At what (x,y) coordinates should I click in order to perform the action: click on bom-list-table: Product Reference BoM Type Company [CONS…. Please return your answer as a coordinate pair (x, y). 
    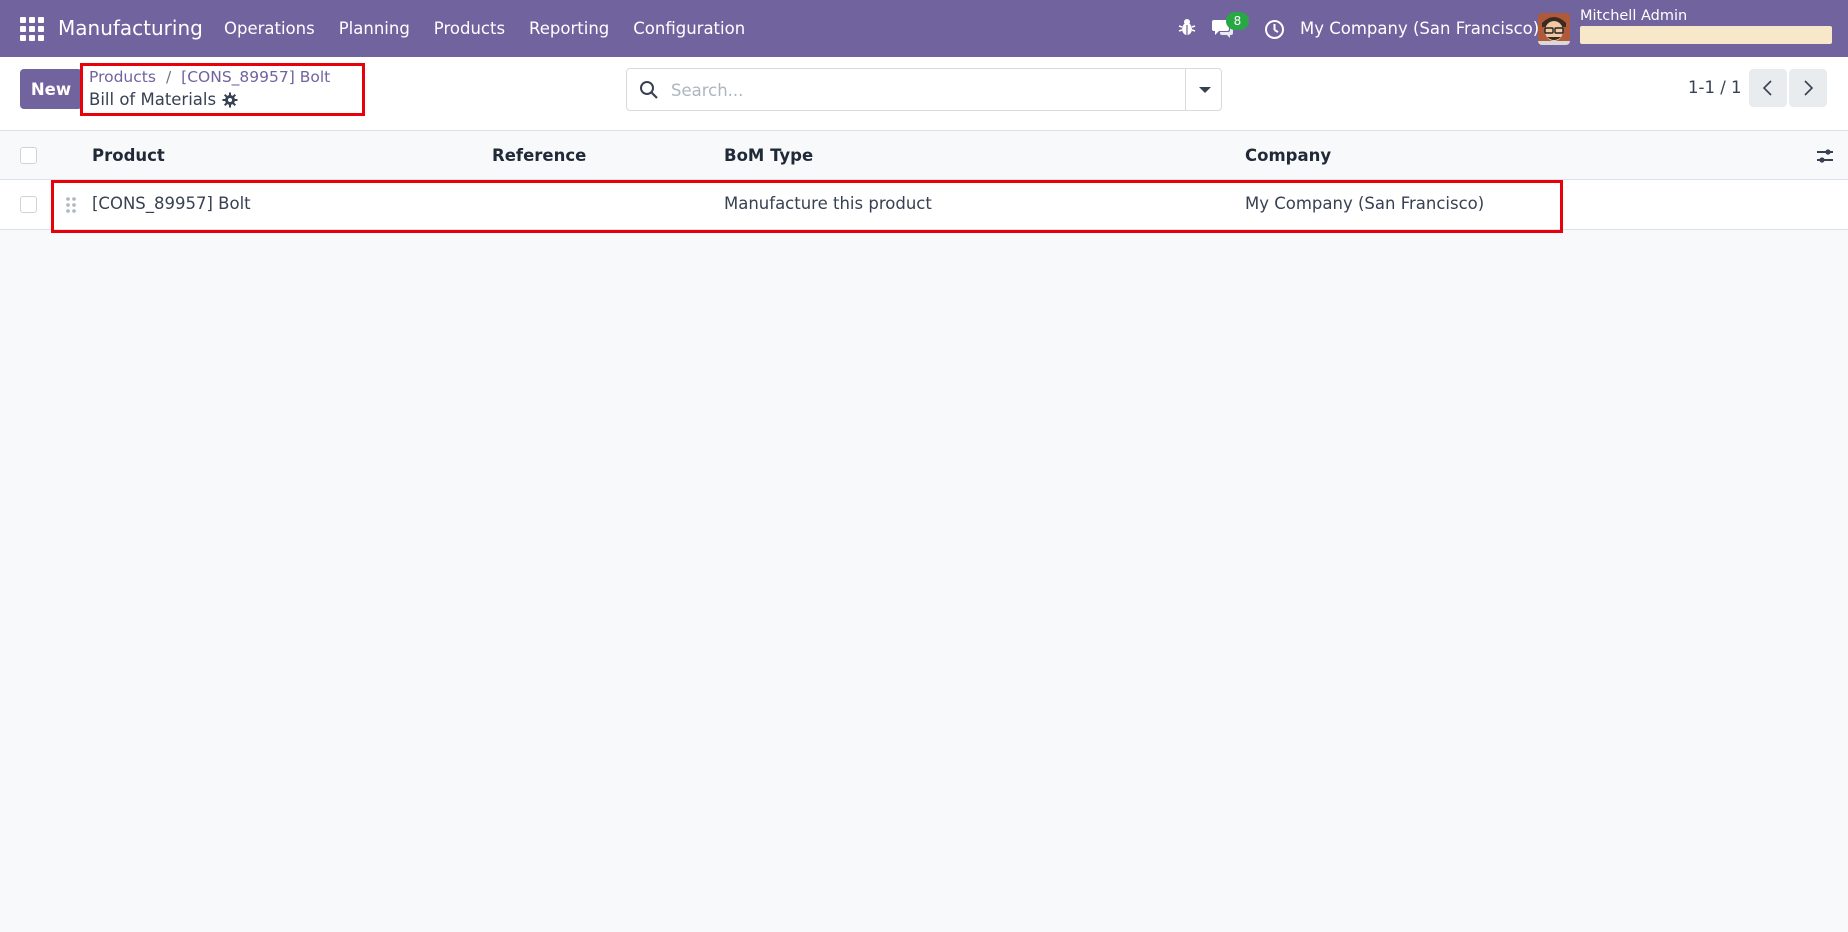
    Looking at the image, I should click on (924, 181).